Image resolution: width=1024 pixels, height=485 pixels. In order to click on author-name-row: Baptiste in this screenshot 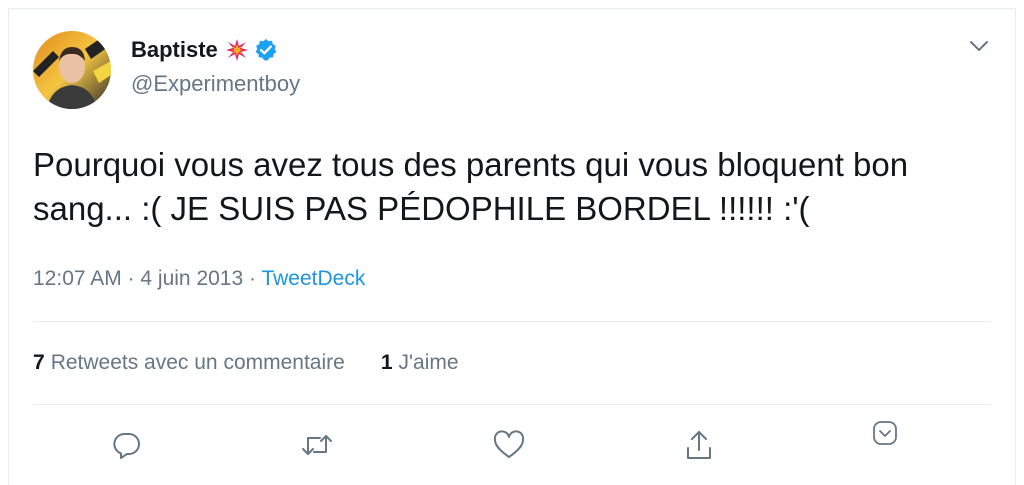, I will do `click(204, 50)`.